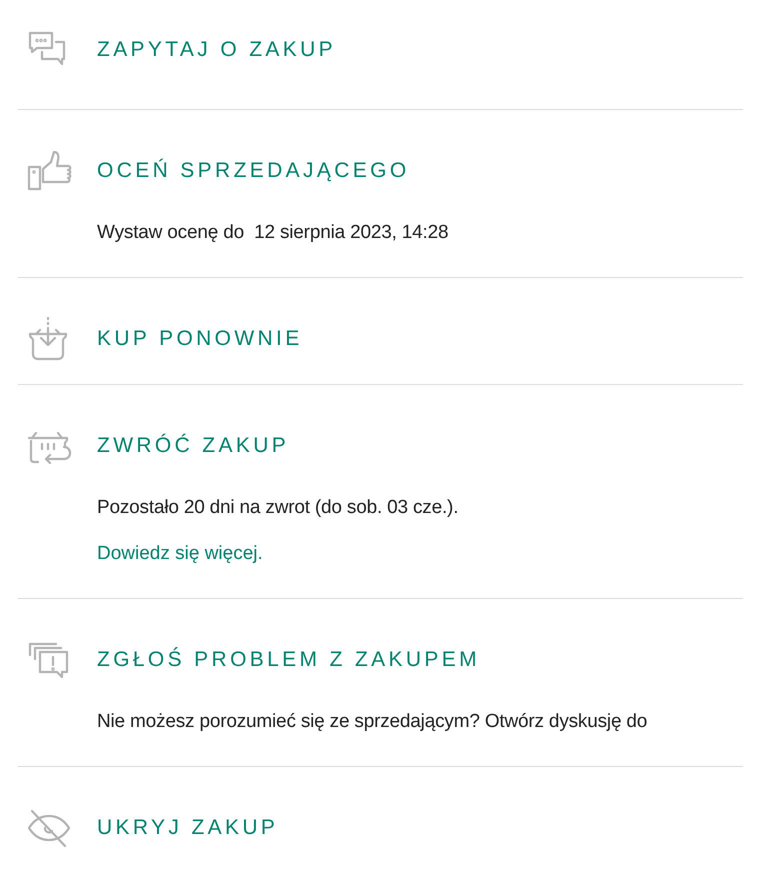 The height and width of the screenshot is (890, 761). I want to click on info-text: Wystaw ocenę do 12 sierpnia 2023, 14:28, so click(272, 232).